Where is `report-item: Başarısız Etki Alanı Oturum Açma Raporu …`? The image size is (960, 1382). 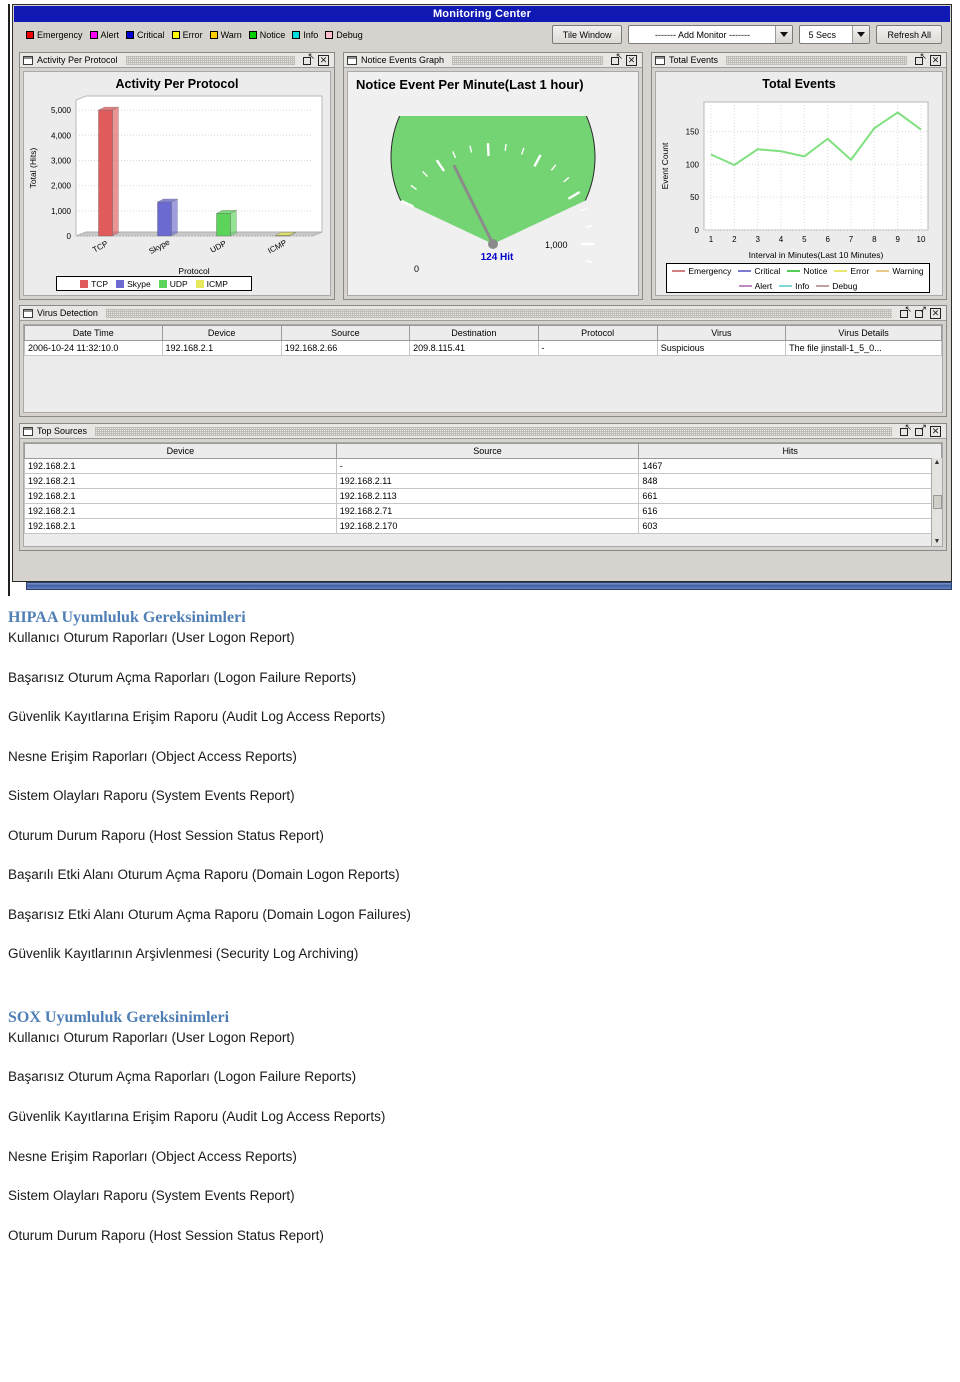 report-item: Başarısız Etki Alanı Oturum Açma Raporu … is located at coordinates (209, 914).